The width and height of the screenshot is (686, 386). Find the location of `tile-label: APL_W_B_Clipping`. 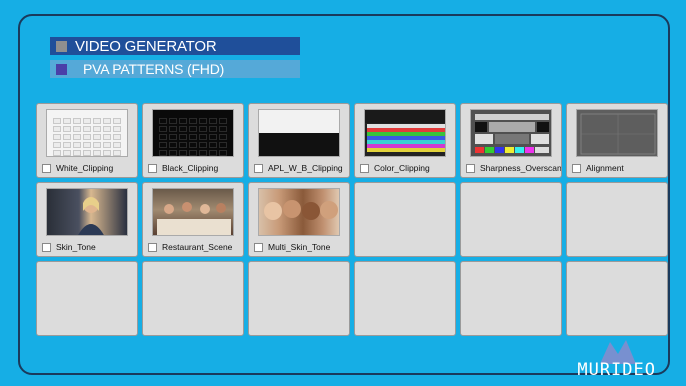

tile-label: APL_W_B_Clipping is located at coordinates (305, 168).